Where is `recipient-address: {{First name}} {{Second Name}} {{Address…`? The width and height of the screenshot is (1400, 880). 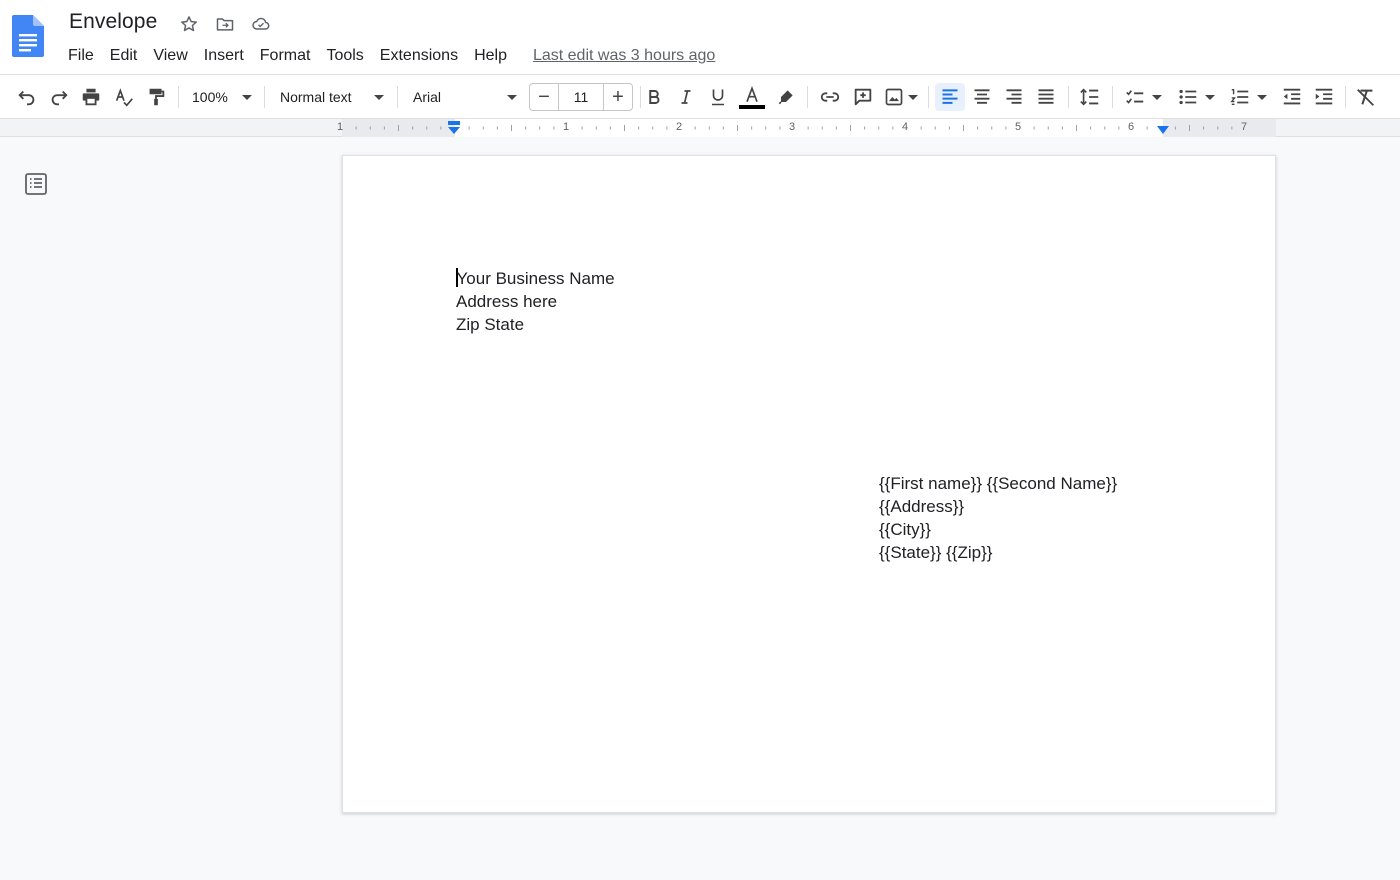 recipient-address: {{First name}} {{Second Name}} {{Address… is located at coordinates (998, 518).